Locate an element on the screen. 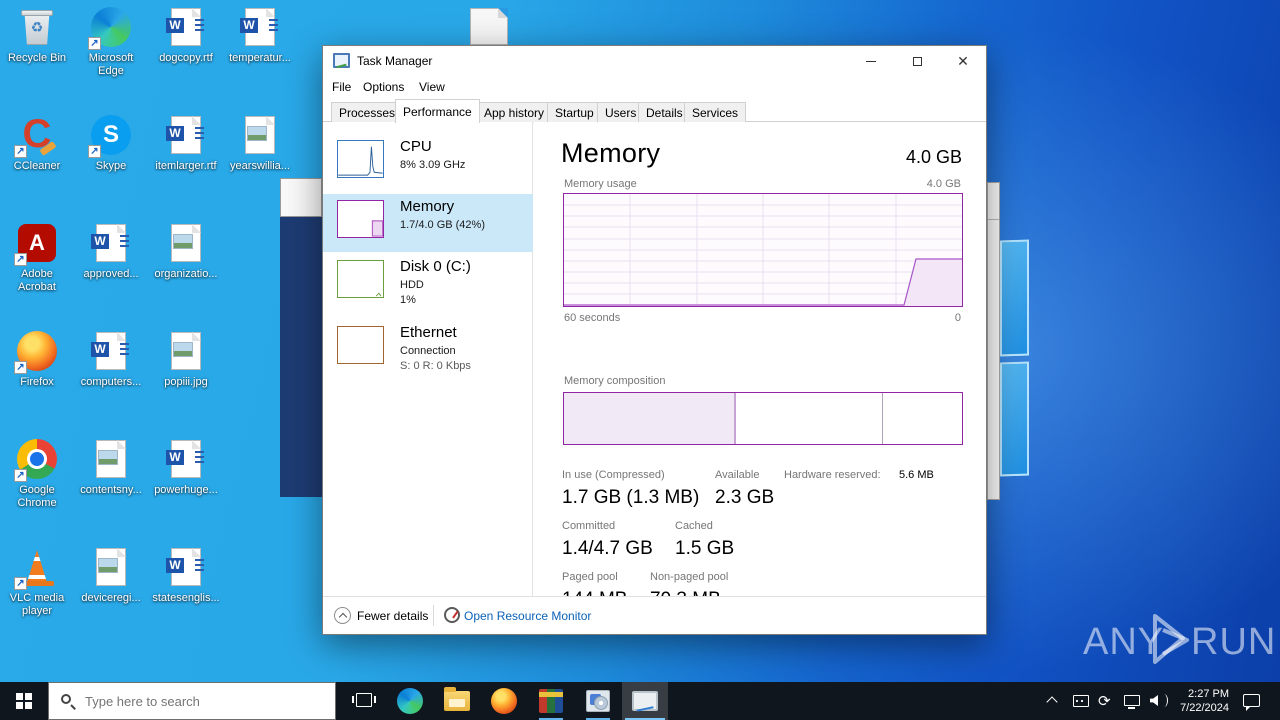 This screenshot has width=1280, height=720. tray-show-hidden-icons is located at coordinates (1052, 702).